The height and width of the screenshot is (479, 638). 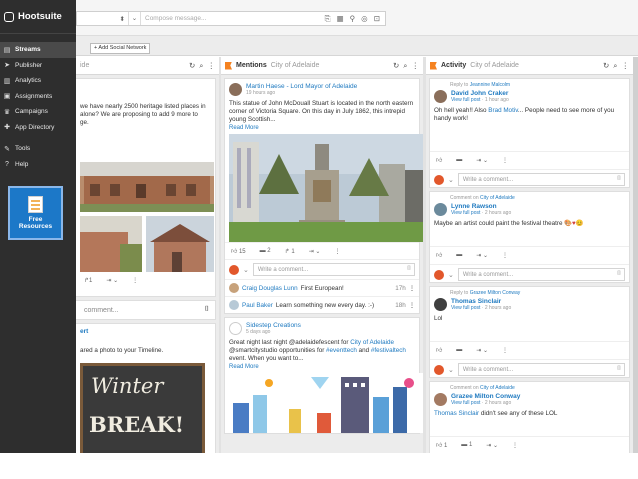 What do you see at coordinates (38, 17) in the screenshot?
I see `logo: Hootsuite` at bounding box center [38, 17].